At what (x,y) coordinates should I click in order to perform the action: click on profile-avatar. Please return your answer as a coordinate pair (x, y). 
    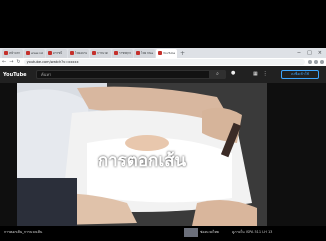
    Looking at the image, I should click on (322, 62).